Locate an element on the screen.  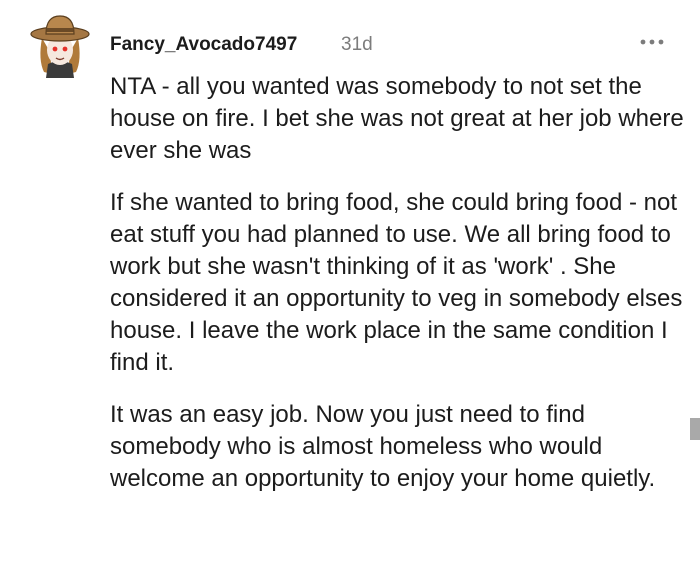
comment-timestamp: 31d is located at coordinates (357, 44).